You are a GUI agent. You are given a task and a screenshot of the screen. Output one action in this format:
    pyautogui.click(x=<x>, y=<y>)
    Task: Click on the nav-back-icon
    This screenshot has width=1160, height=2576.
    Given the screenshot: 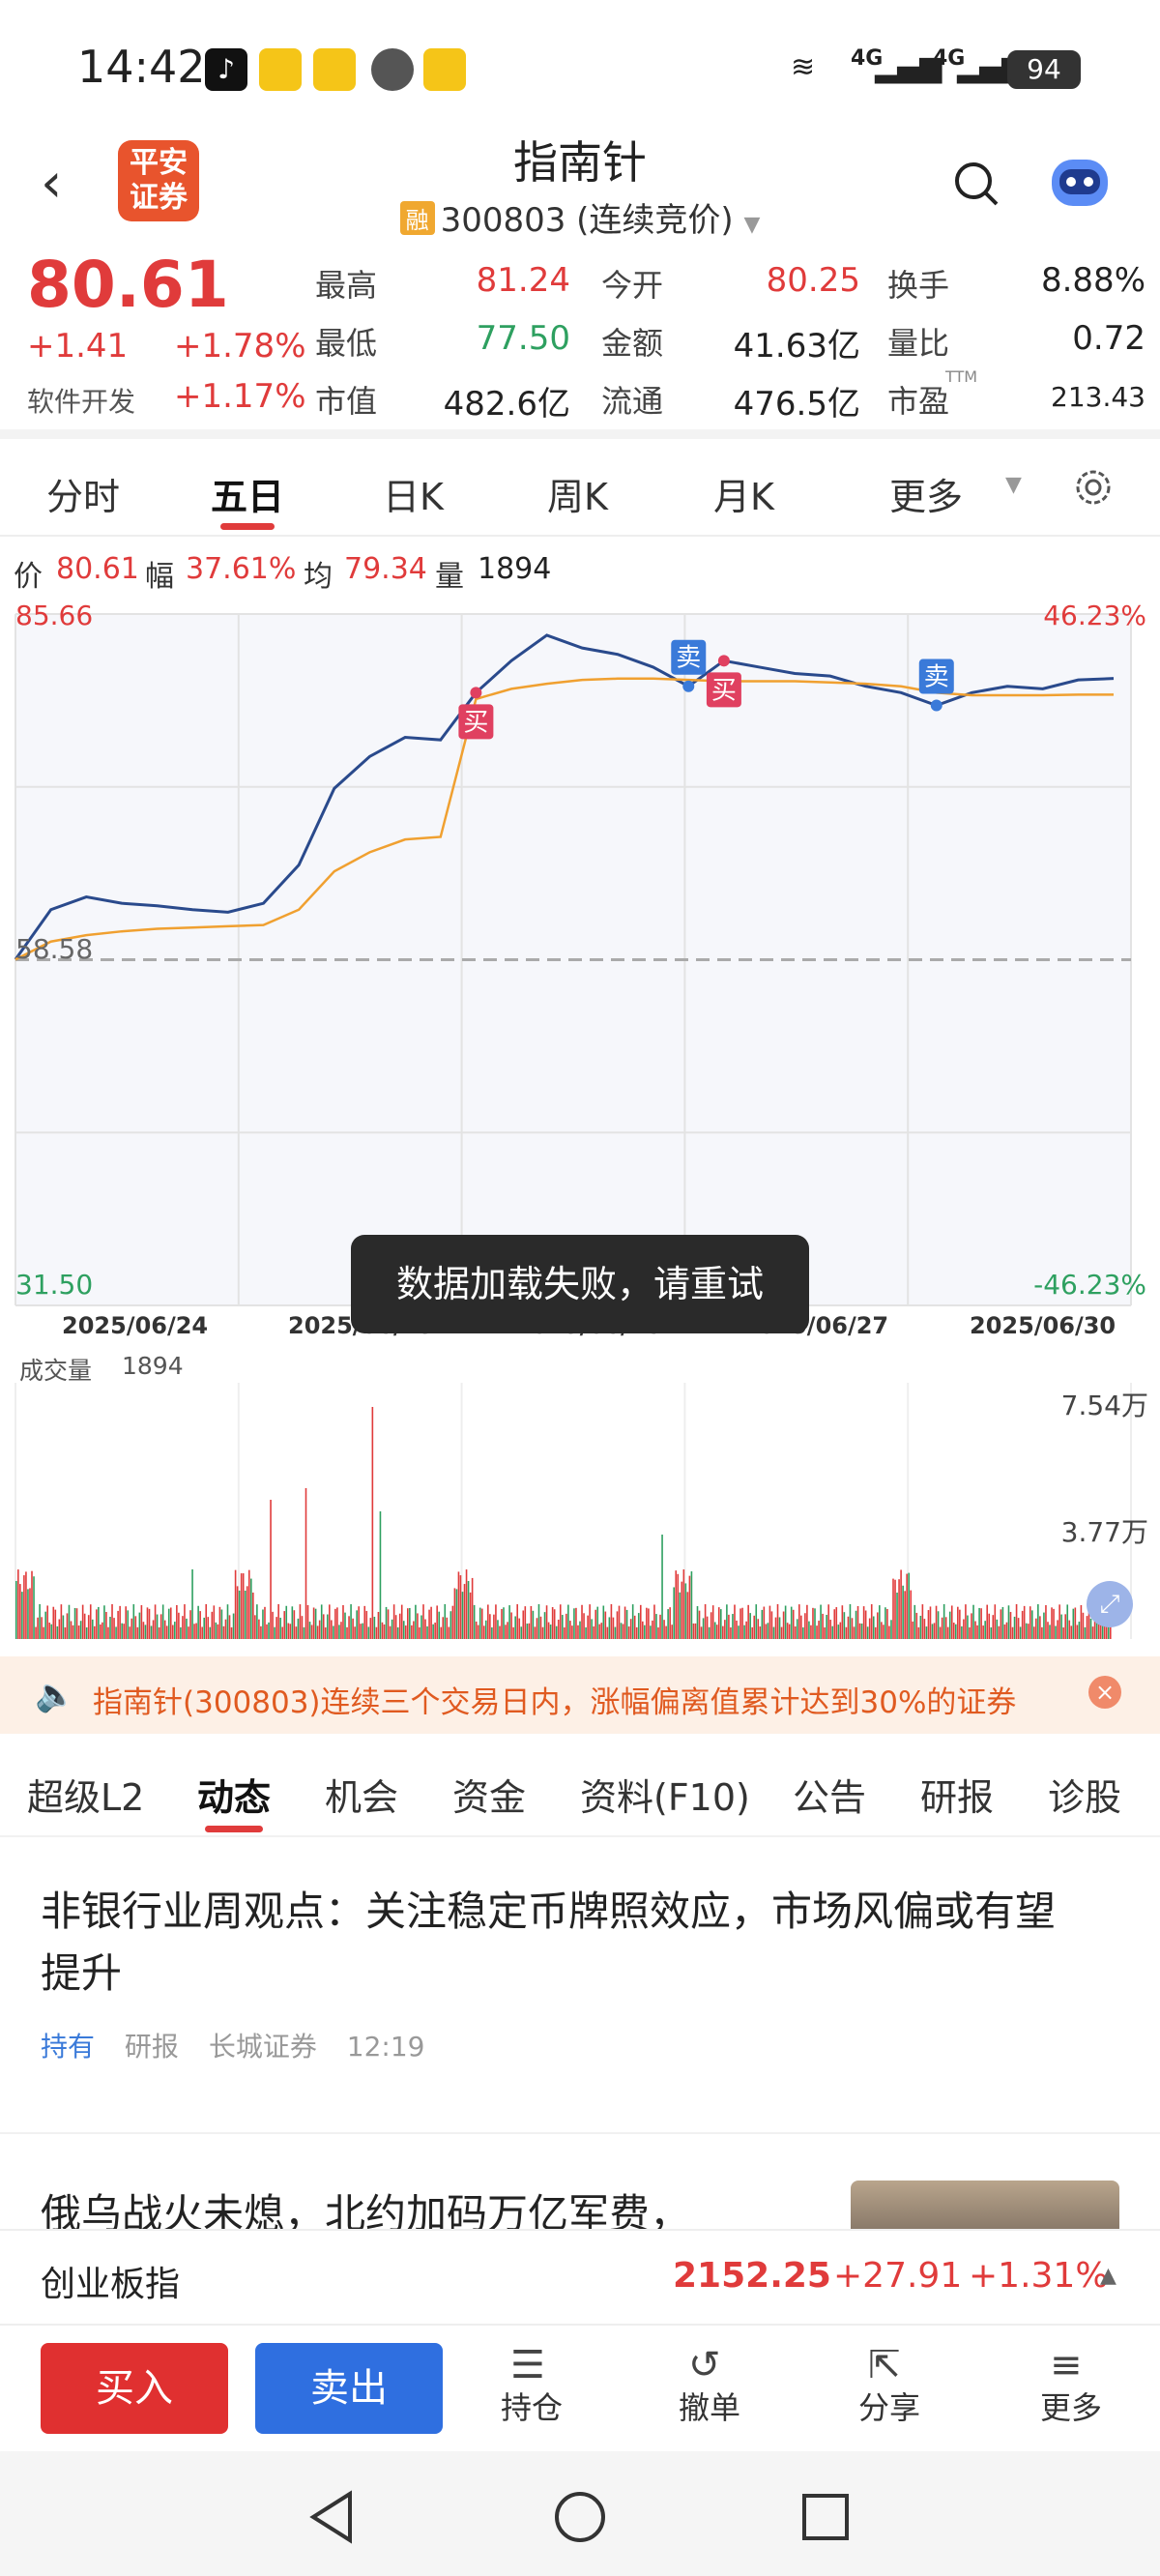 What is the action you would take?
    pyautogui.click(x=332, y=2517)
    